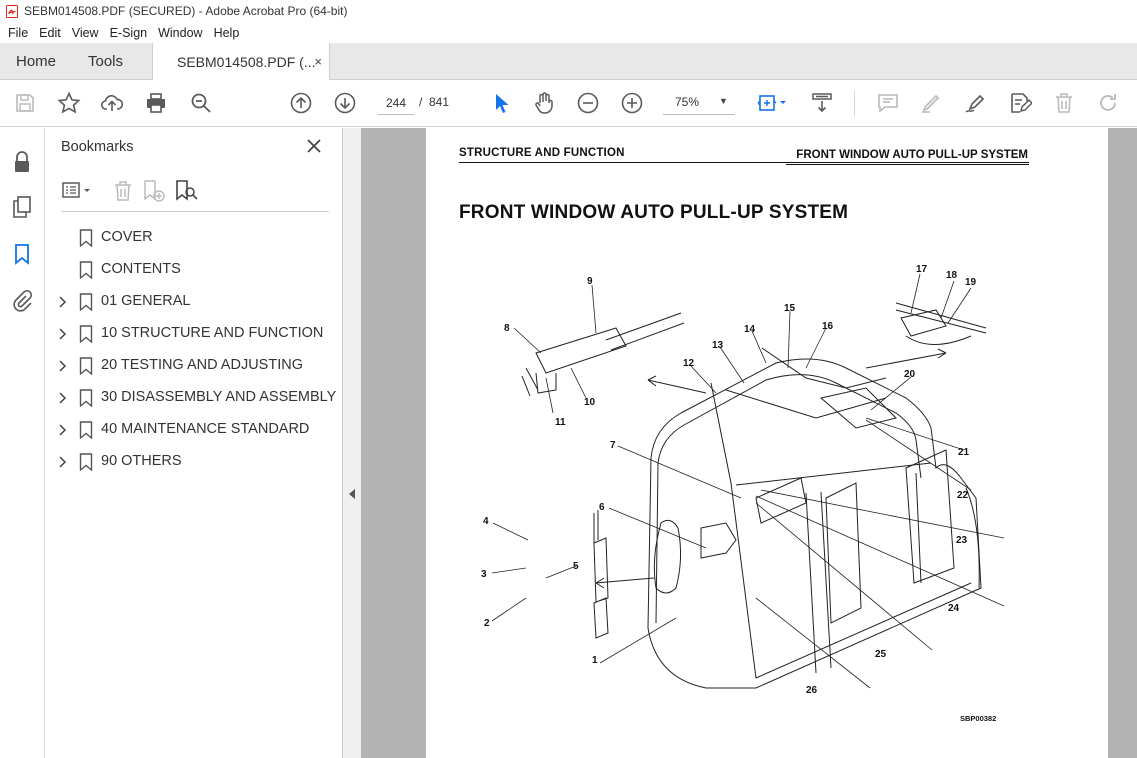  I want to click on tab-close-icon: ×, so click(318, 61).